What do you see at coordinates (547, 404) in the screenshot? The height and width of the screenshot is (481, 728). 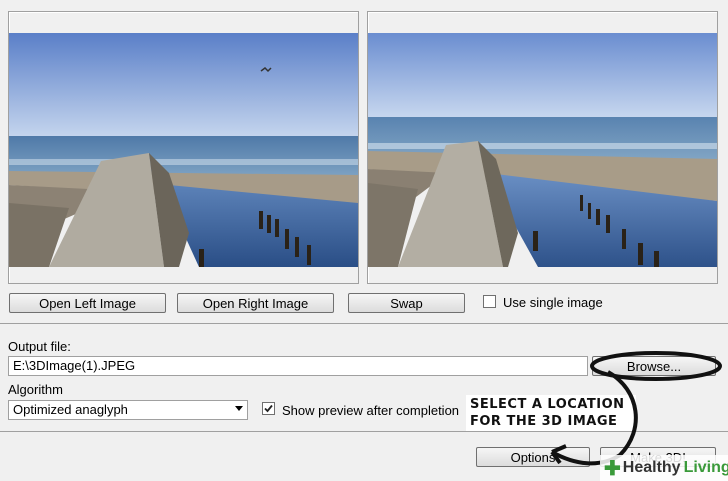 I see `annotation-line-1: SELECT A LOCATION` at bounding box center [547, 404].